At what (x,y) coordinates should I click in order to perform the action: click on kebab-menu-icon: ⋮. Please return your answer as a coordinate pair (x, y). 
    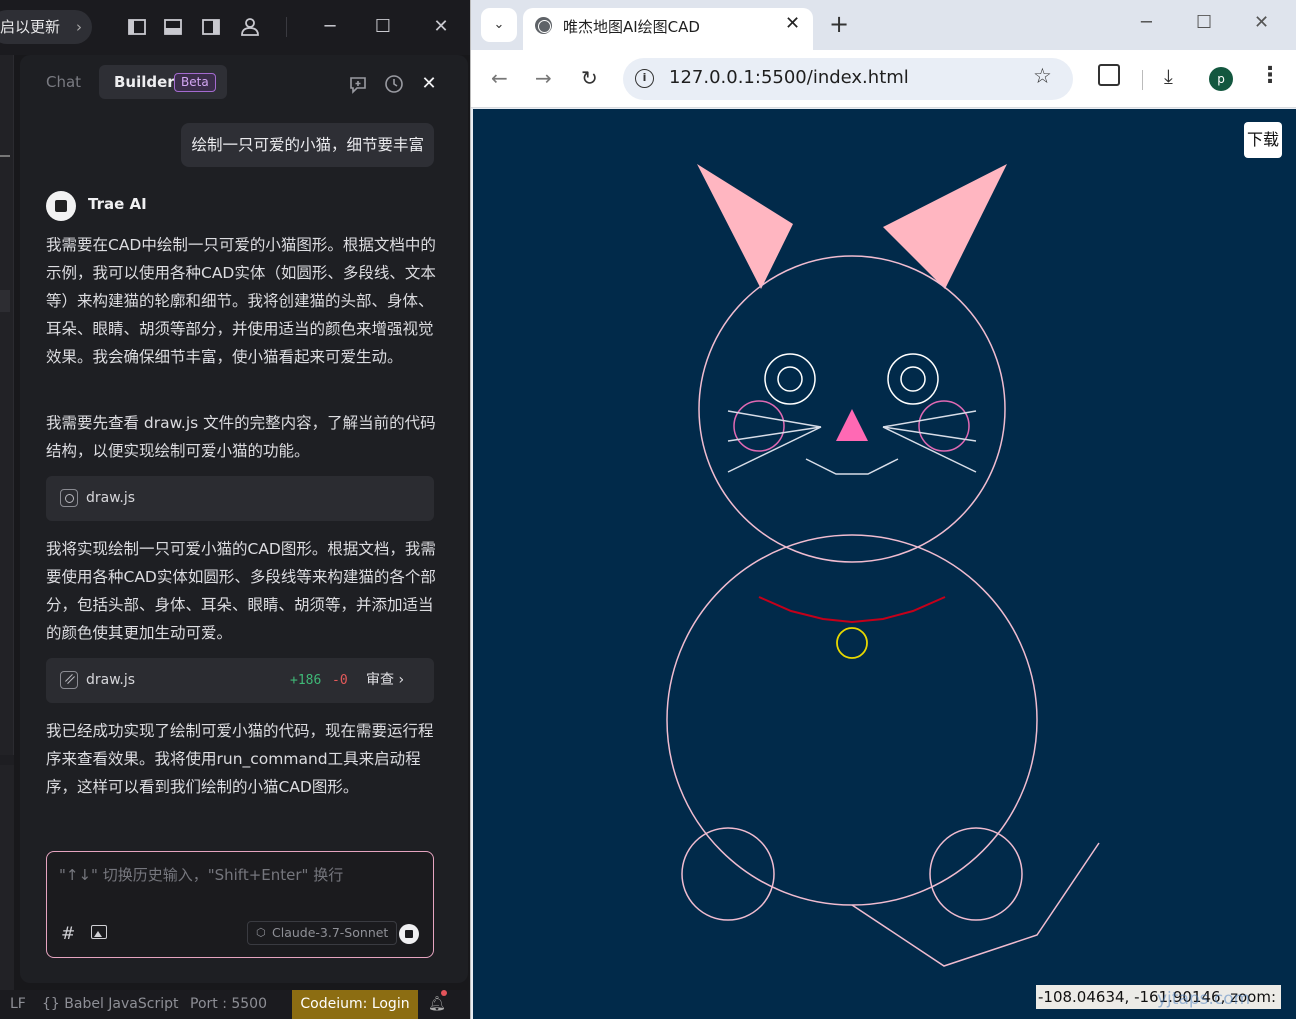
    Looking at the image, I should click on (1270, 75).